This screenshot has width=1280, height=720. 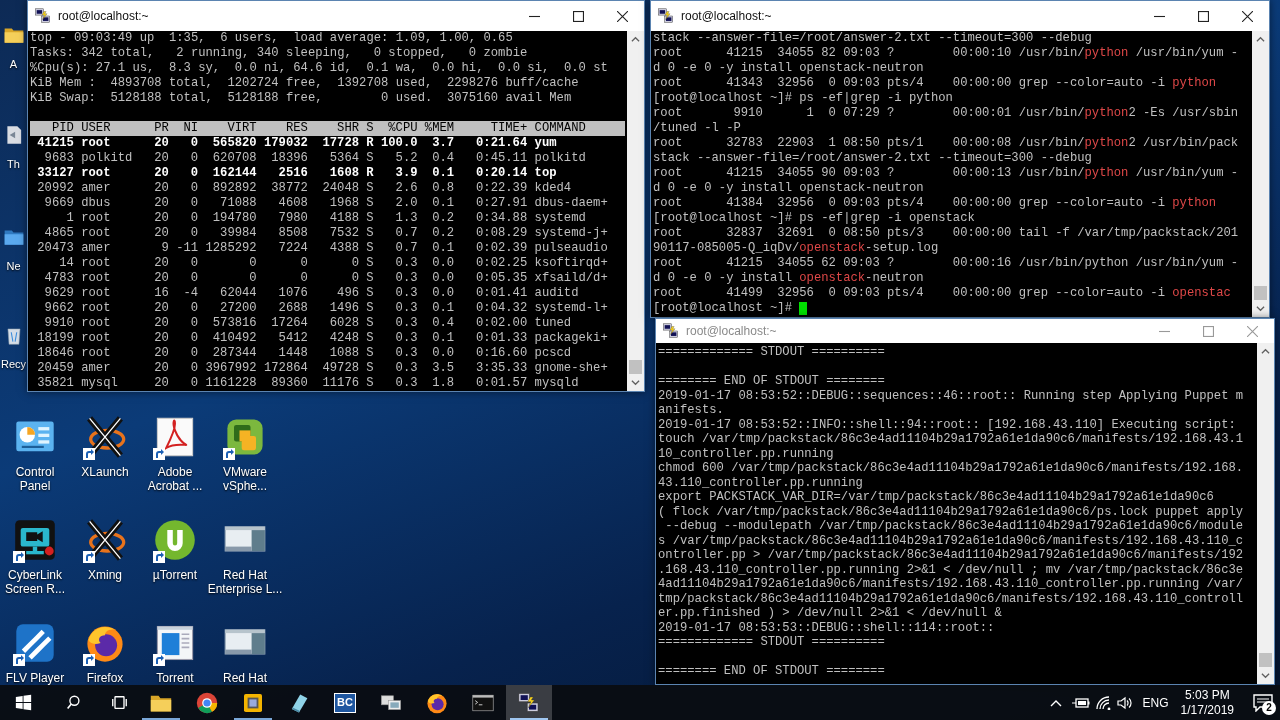 What do you see at coordinates (161, 293) in the screenshot?
I see `table-cell-text: 16` at bounding box center [161, 293].